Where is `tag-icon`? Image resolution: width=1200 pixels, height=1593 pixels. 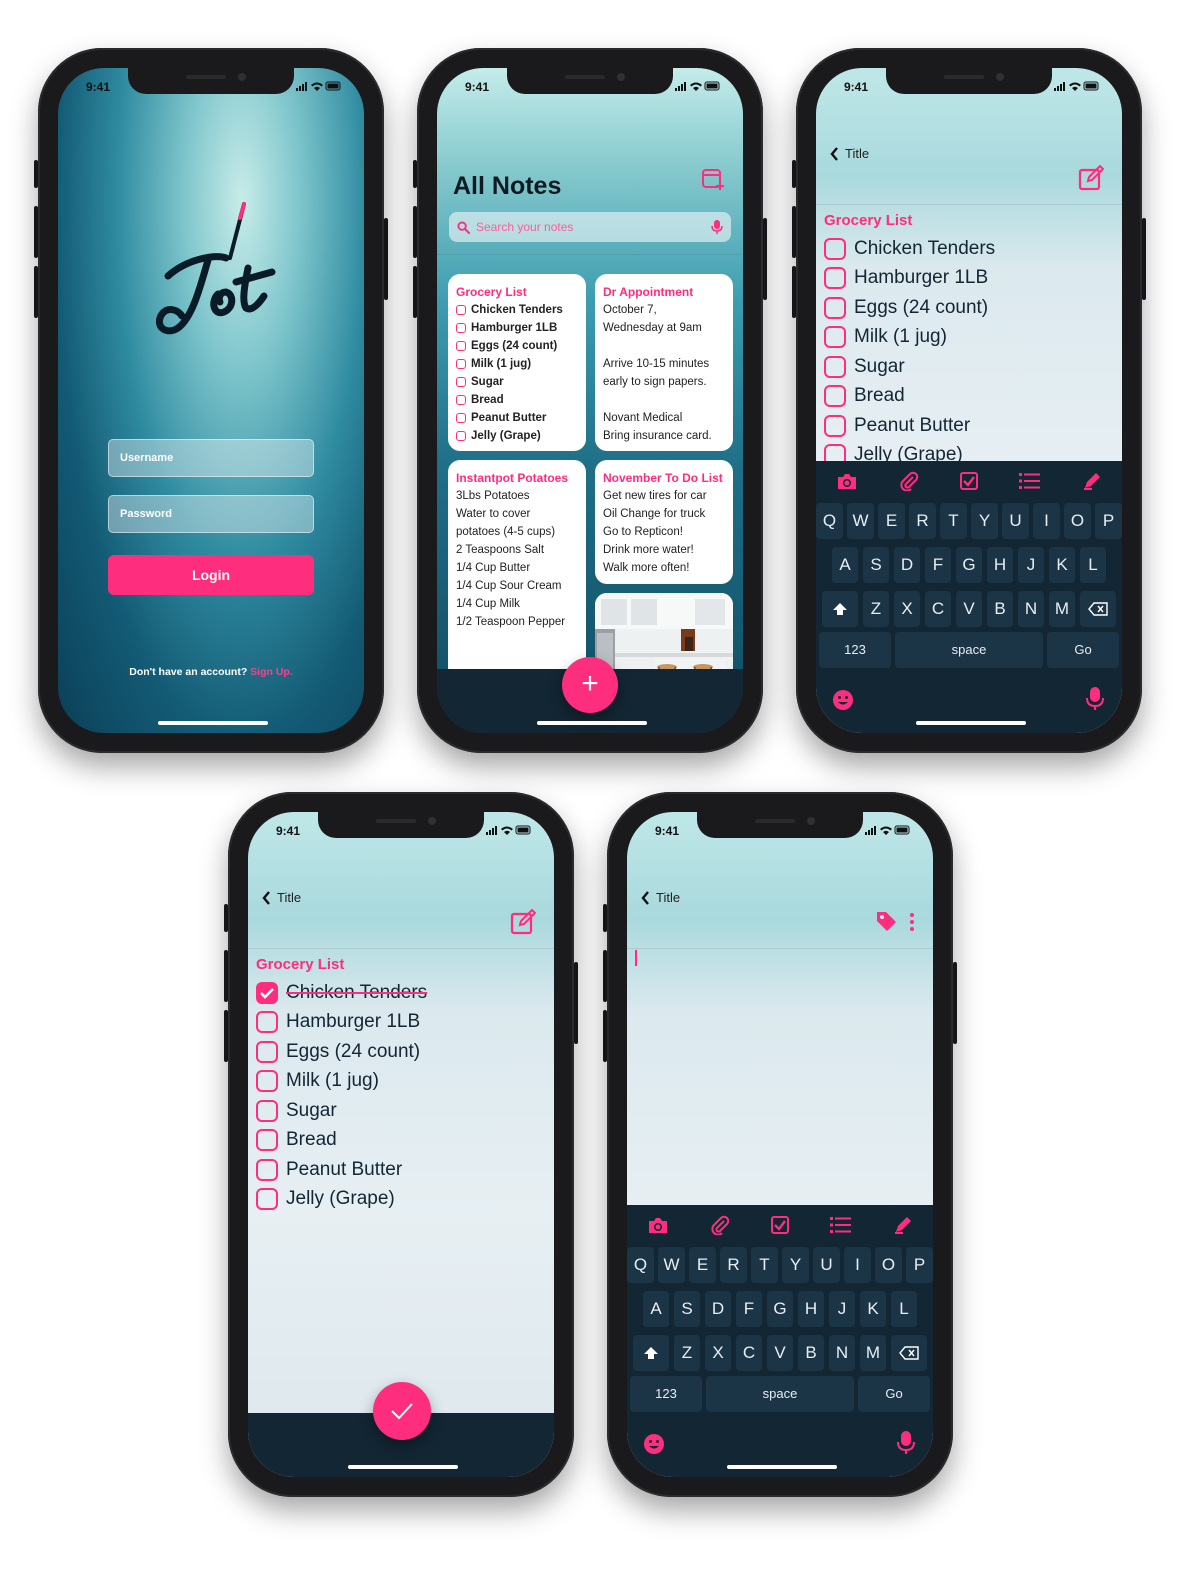 tag-icon is located at coordinates (886, 921).